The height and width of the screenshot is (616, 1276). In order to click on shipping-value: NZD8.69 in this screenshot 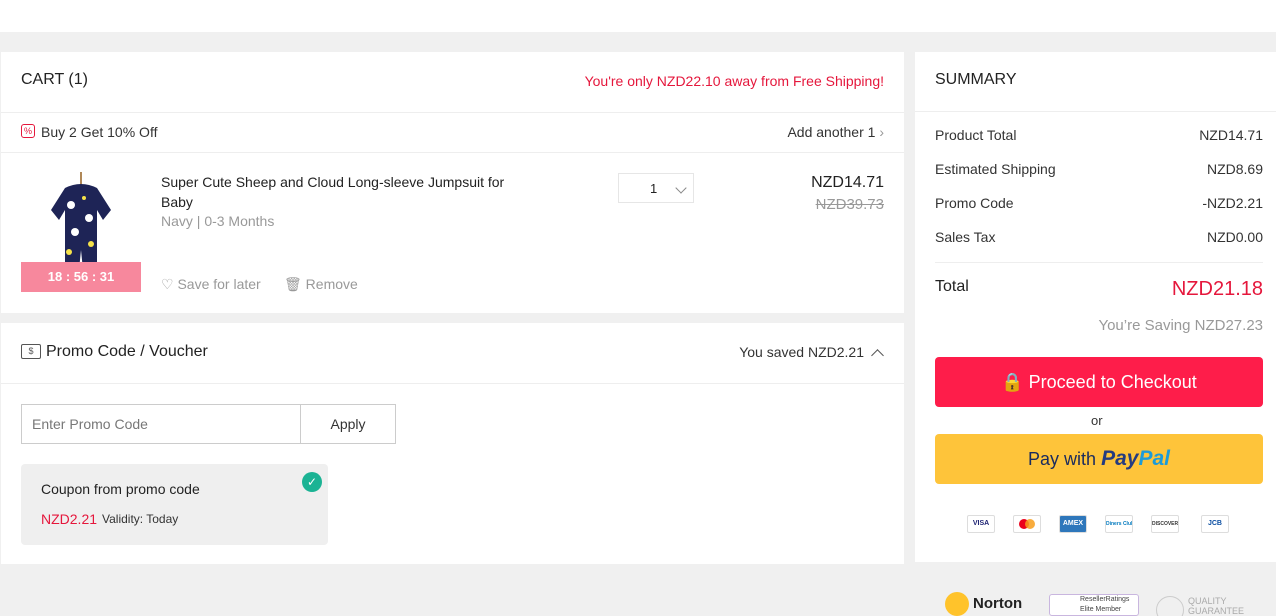, I will do `click(1234, 169)`.